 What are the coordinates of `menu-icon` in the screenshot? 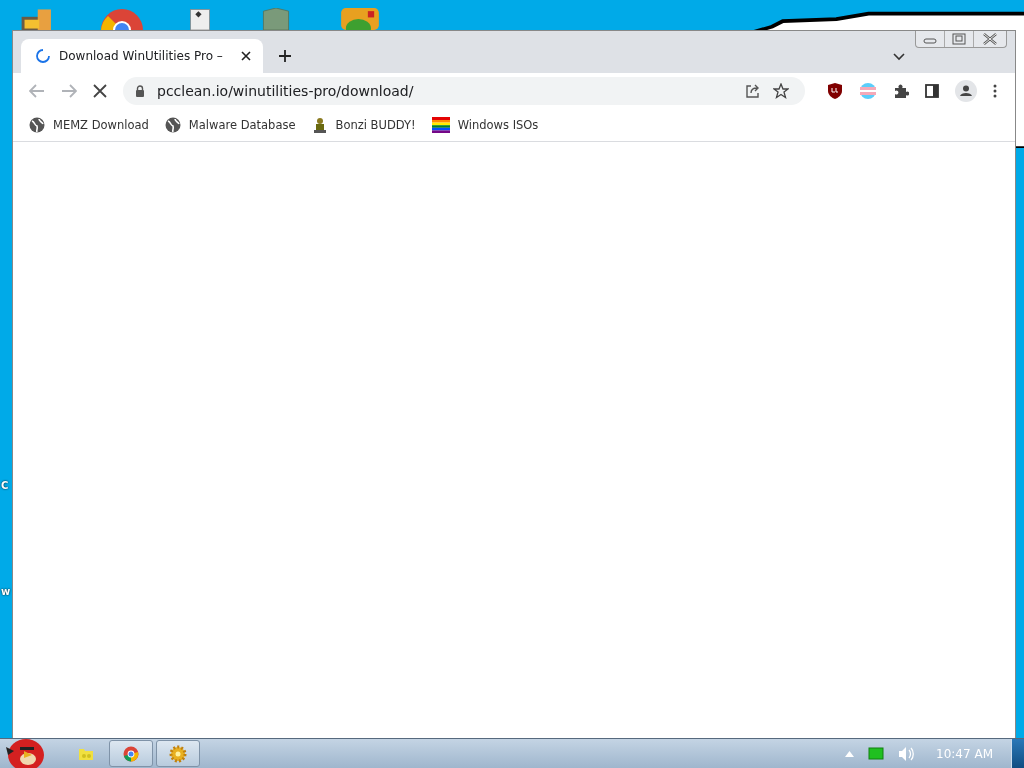 It's located at (995, 90).